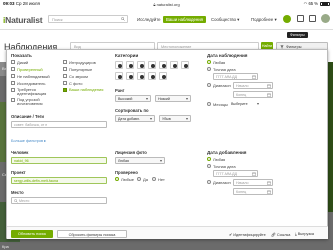 This screenshot has height=250, width=333. I want to click on nav-your-observations: Ваши наблюдения, so click(184, 19).